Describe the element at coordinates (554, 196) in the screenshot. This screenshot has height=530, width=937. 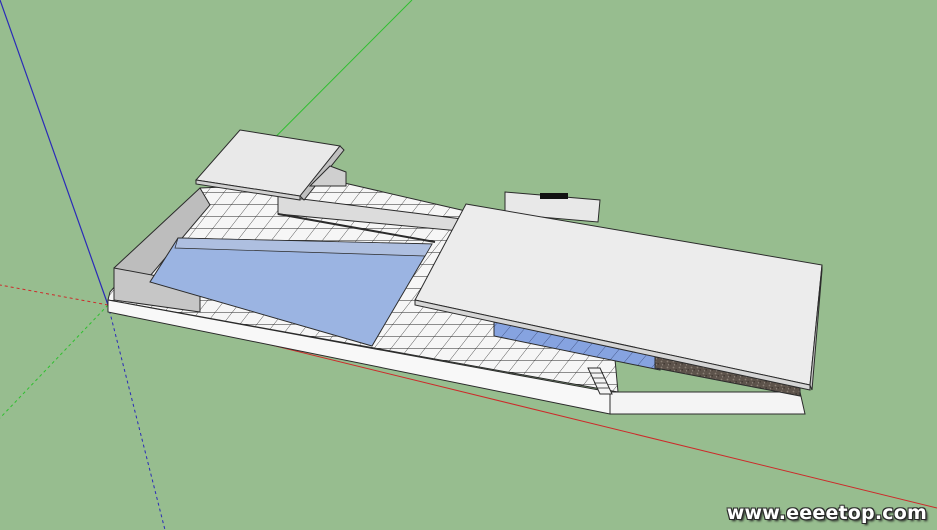
I see `service-unit` at that location.